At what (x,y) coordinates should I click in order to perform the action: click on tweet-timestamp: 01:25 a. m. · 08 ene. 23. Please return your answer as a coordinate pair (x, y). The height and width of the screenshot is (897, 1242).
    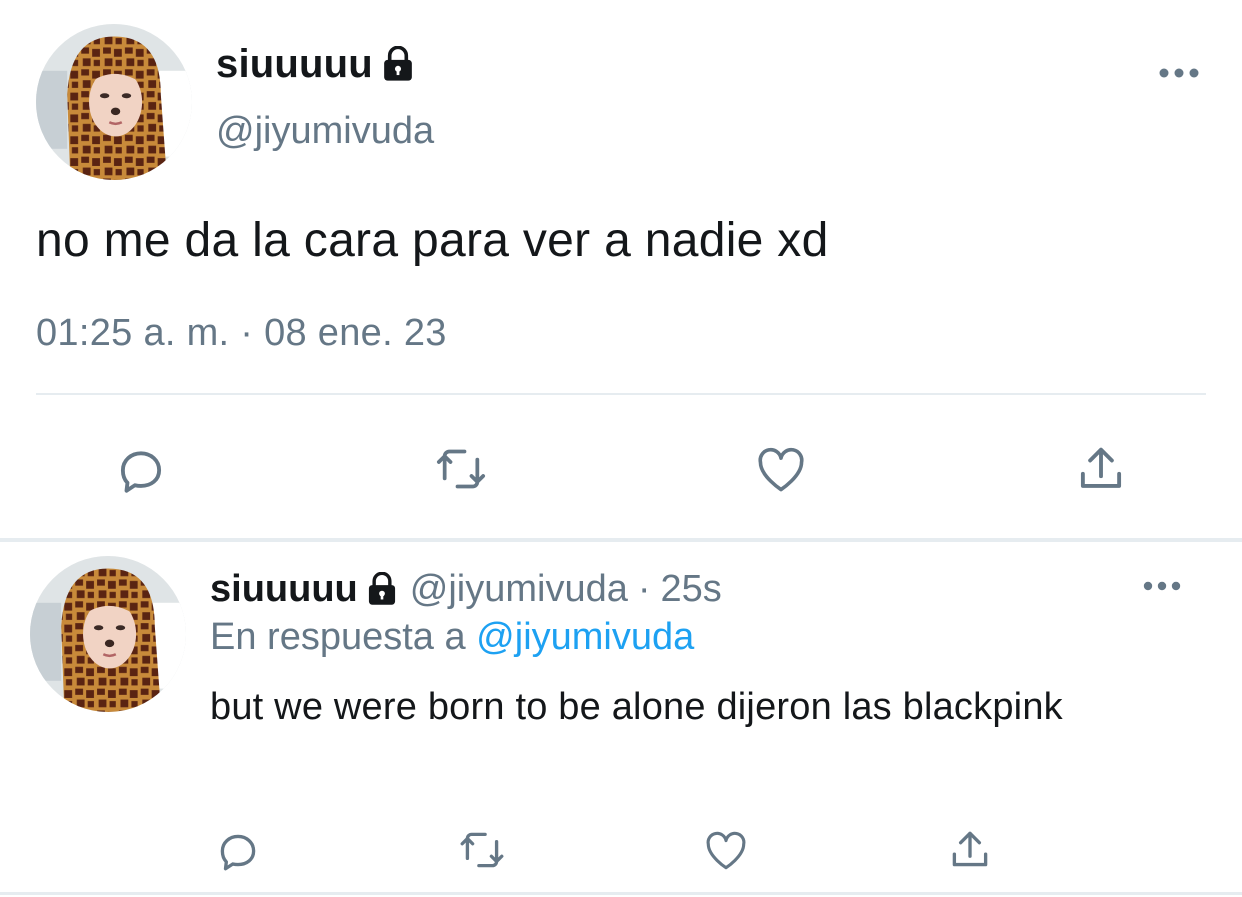
    Looking at the image, I should click on (241, 333).